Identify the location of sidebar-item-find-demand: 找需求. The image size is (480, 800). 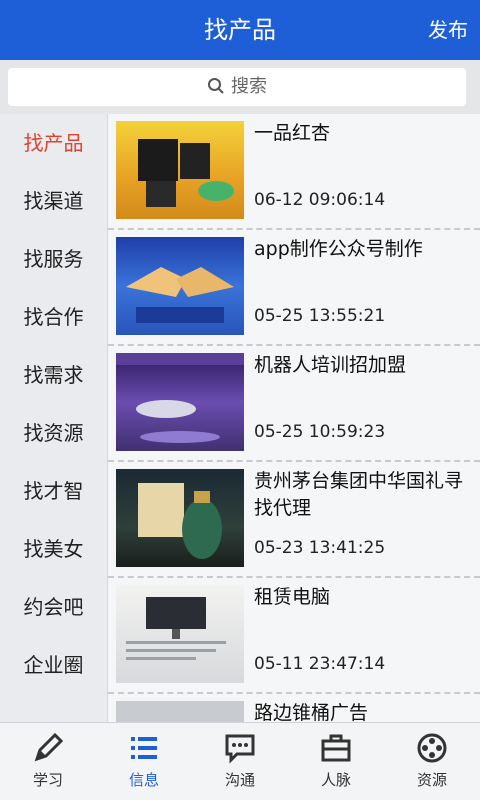
(53, 375).